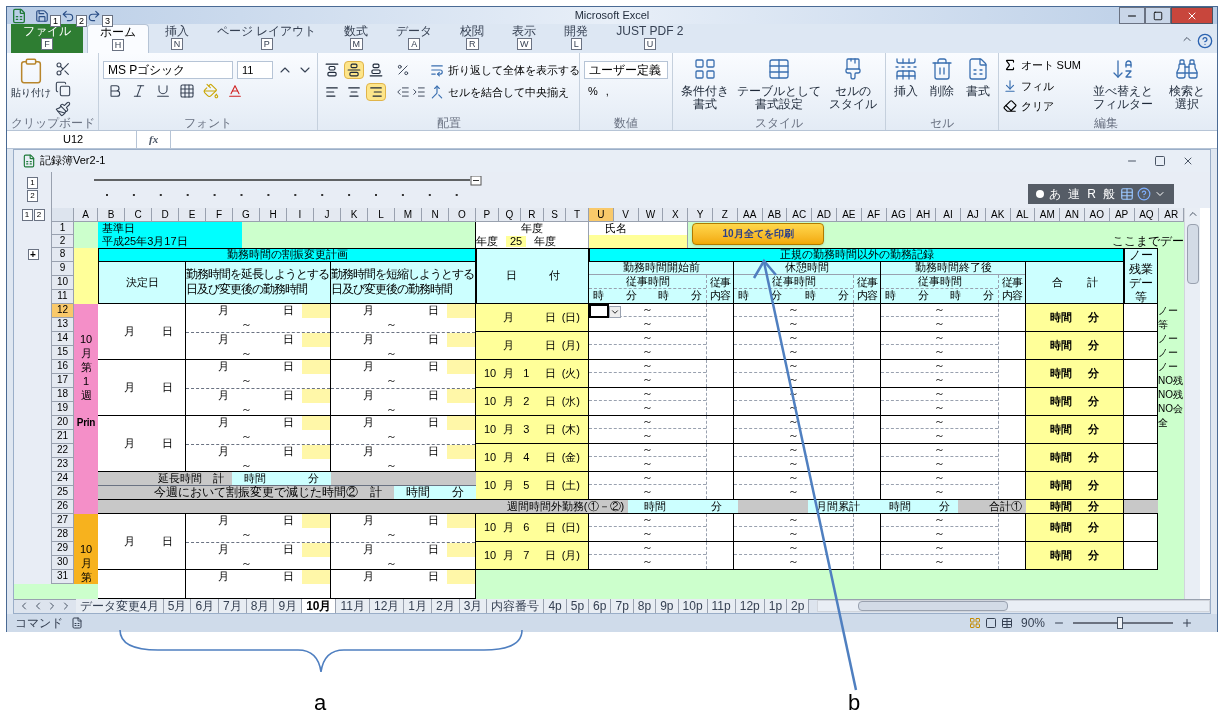  I want to click on sheet-tab: 11p, so click(721, 606).